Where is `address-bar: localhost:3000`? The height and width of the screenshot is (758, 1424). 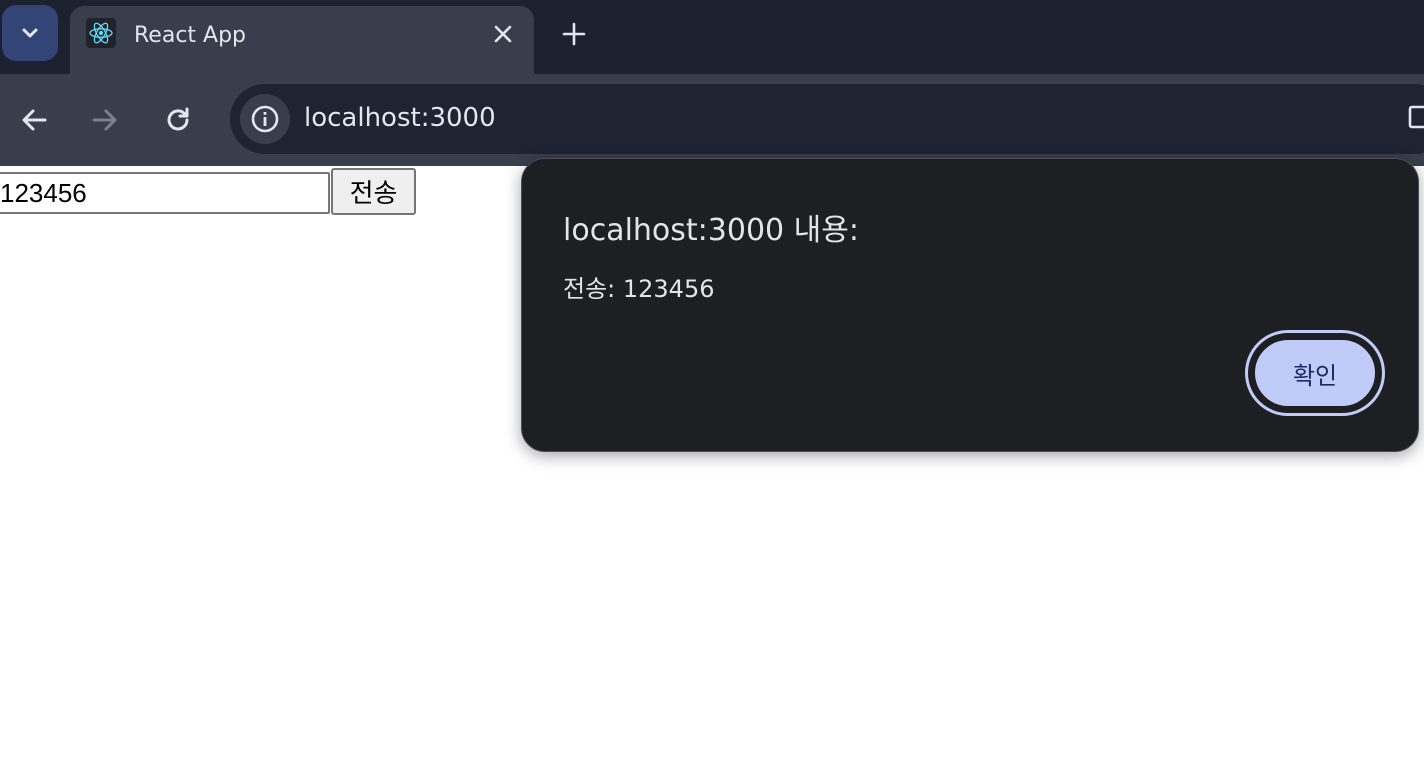
address-bar: localhost:3000 is located at coordinates (827, 119).